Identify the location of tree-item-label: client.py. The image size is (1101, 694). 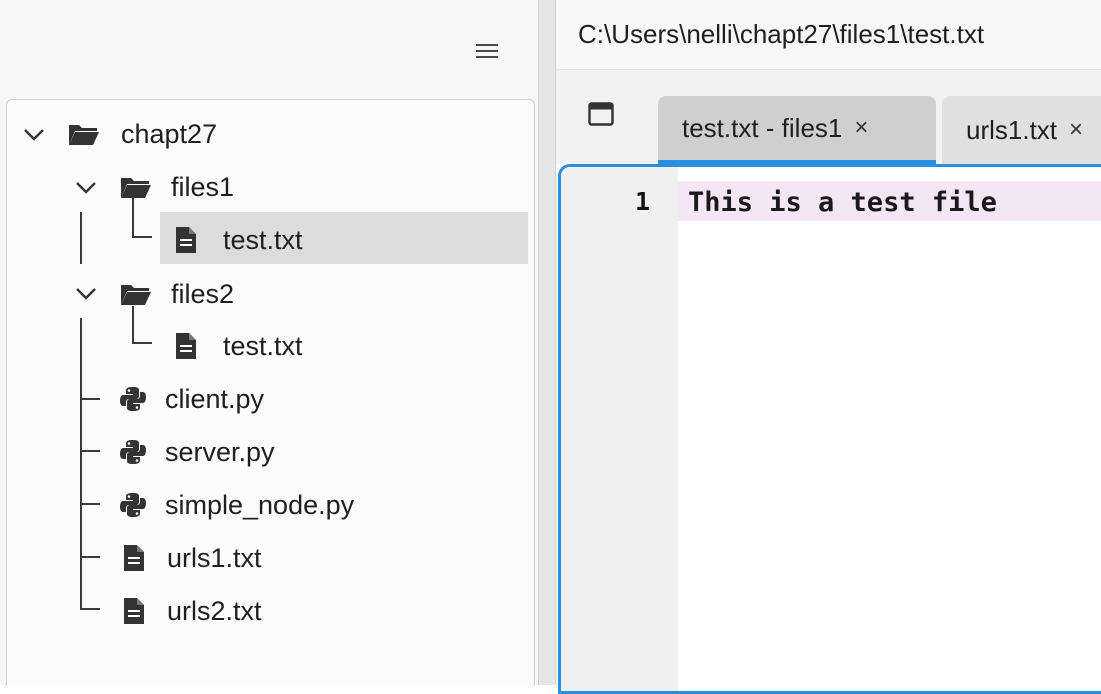
(215, 398).